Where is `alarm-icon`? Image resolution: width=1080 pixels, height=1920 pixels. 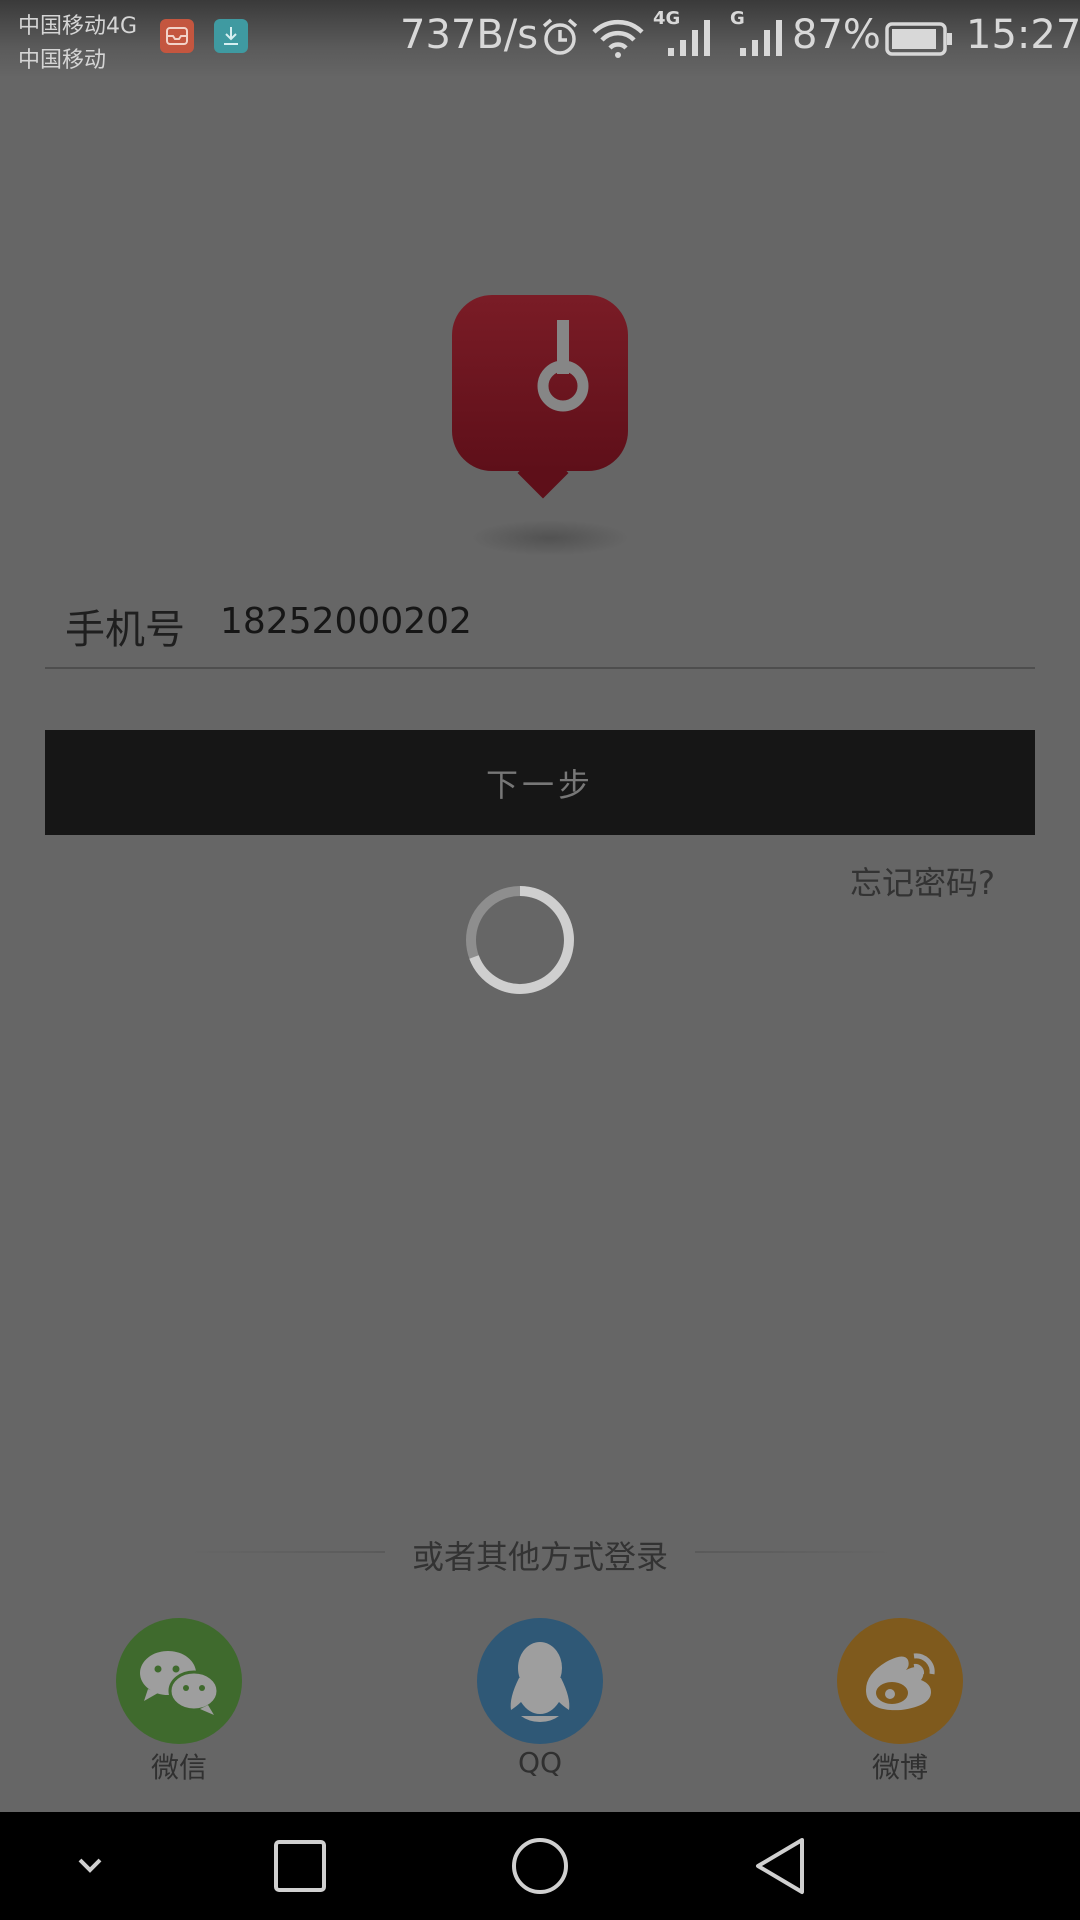 alarm-icon is located at coordinates (560, 36).